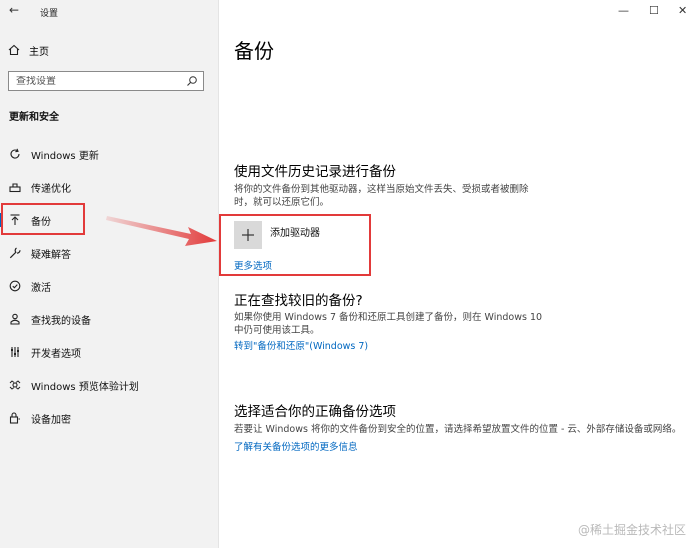 The height and width of the screenshot is (548, 700). What do you see at coordinates (301, 345) in the screenshot?
I see `backup-restore-windows7-link: 转到"备份和还原"(Windows 7)` at bounding box center [301, 345].